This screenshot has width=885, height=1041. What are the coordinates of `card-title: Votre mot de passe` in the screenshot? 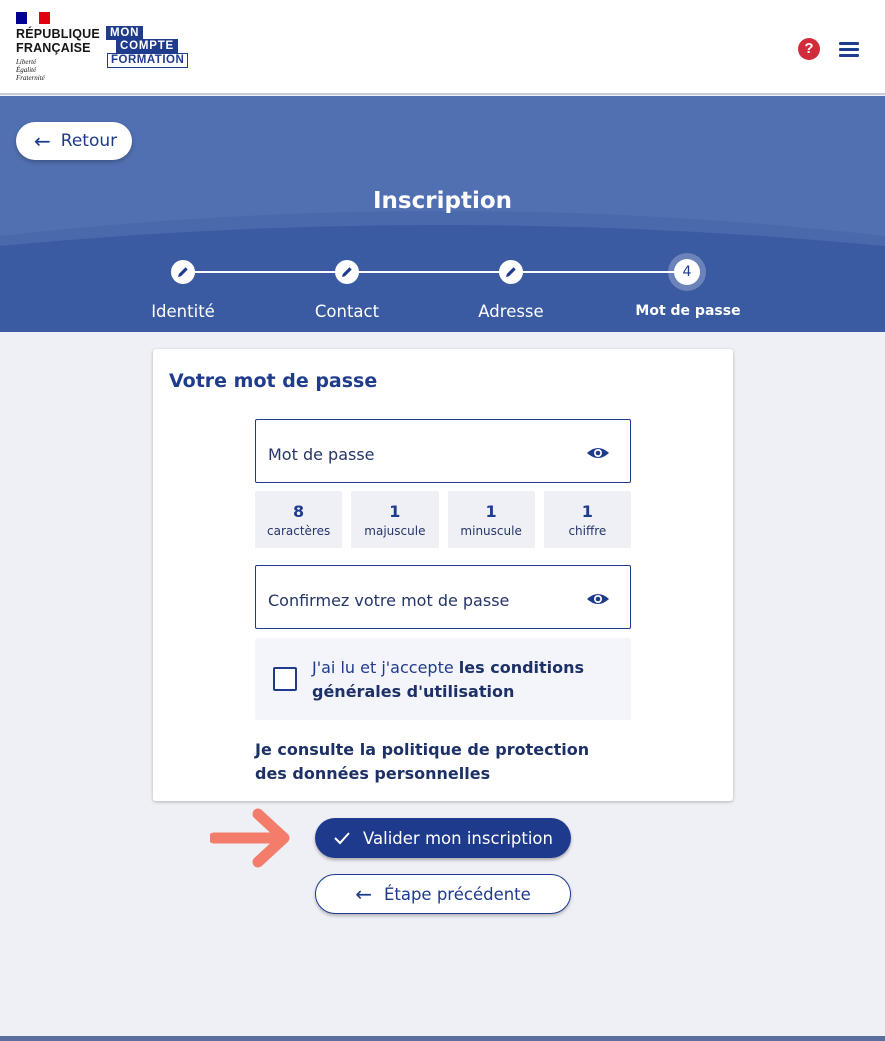 It's located at (273, 381).